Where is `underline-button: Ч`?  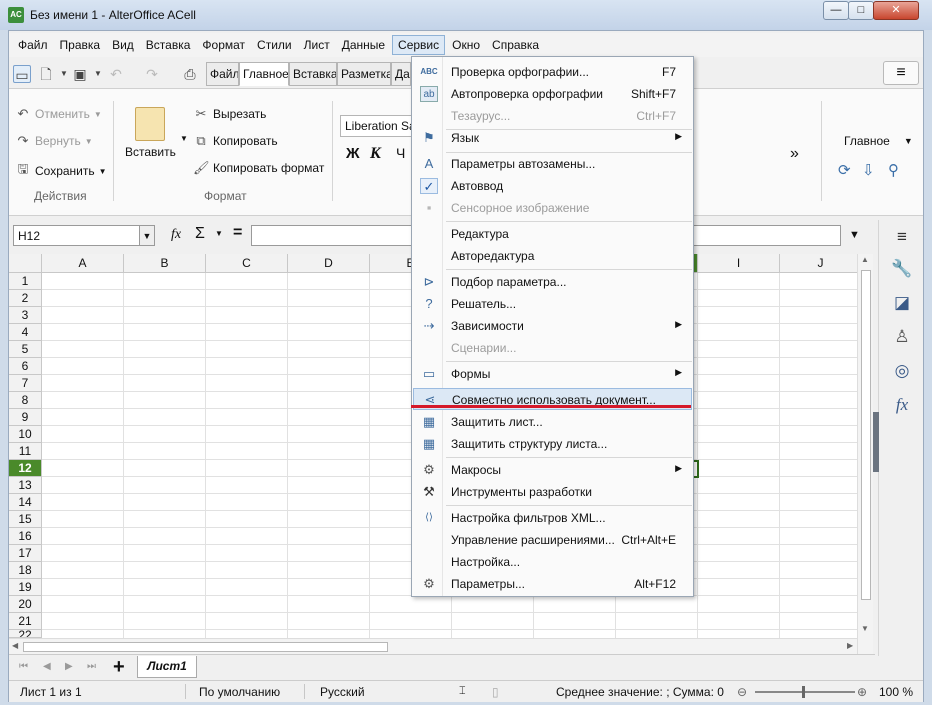
underline-button: Ч is located at coordinates (400, 153).